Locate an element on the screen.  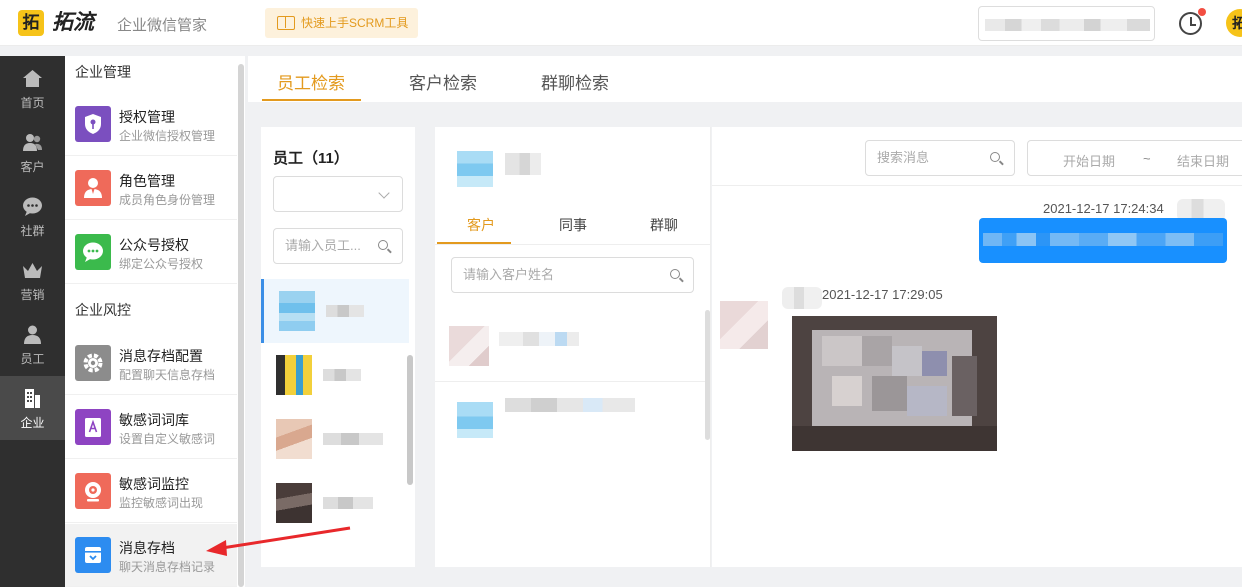
menu-item-desc: 成员角色身份管理 is located at coordinates (167, 200).